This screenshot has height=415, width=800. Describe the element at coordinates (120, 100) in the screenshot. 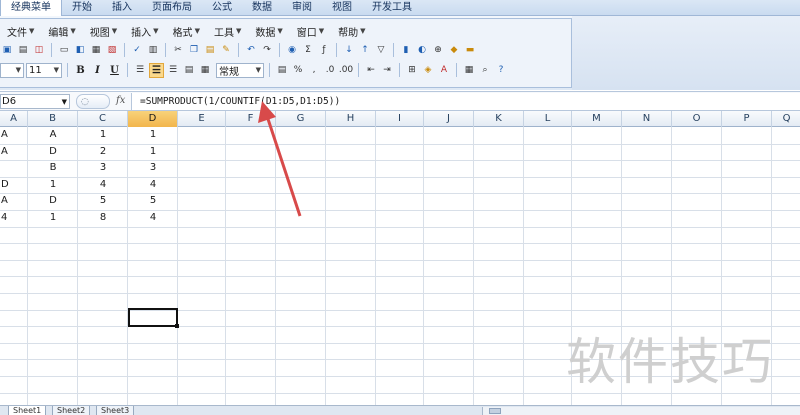

I see `insert-function-button: fx` at that location.